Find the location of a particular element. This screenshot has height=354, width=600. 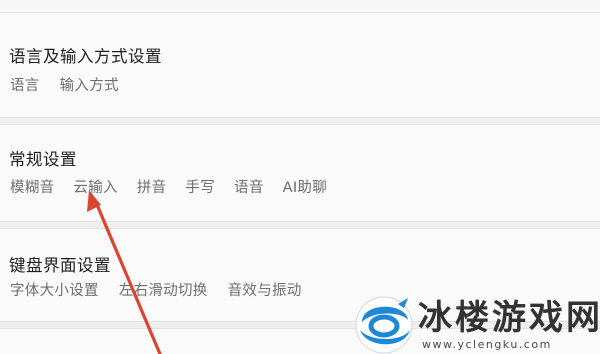

chip-swipe-switch: 左右滑动切换 is located at coordinates (163, 289).